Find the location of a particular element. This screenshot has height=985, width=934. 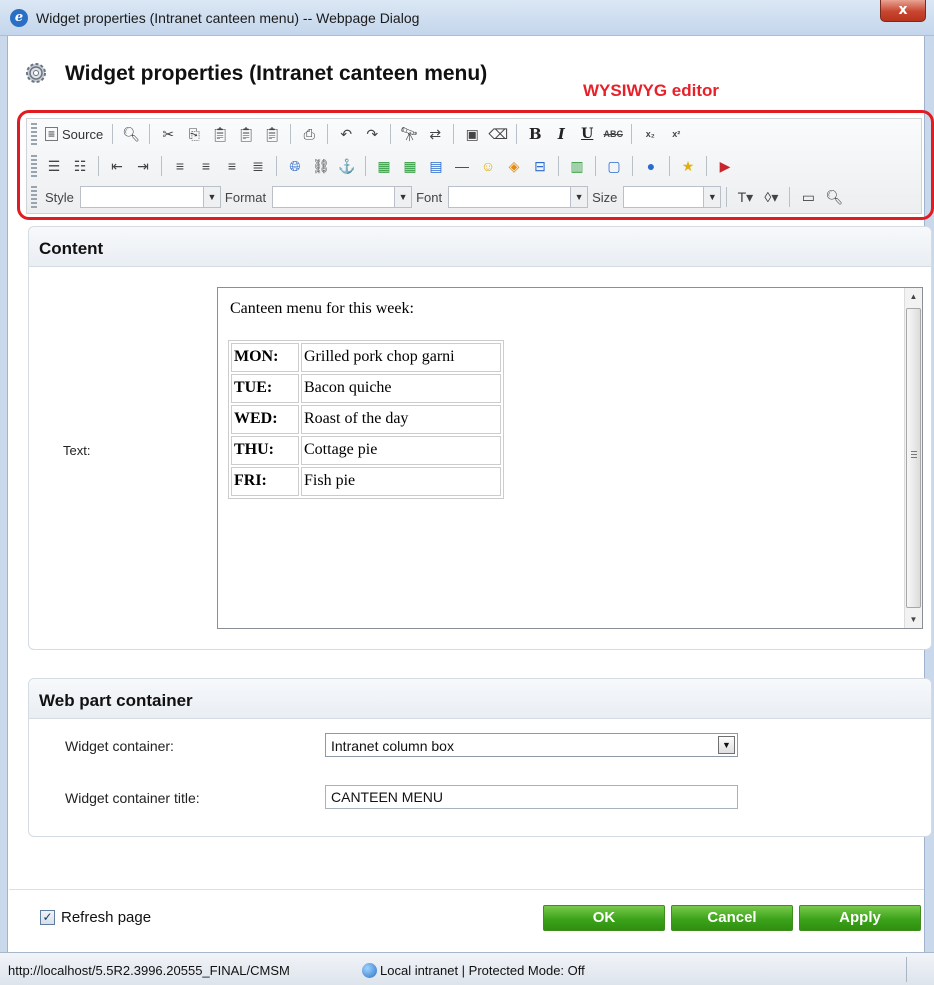

widget-container-title-input is located at coordinates (531, 797).